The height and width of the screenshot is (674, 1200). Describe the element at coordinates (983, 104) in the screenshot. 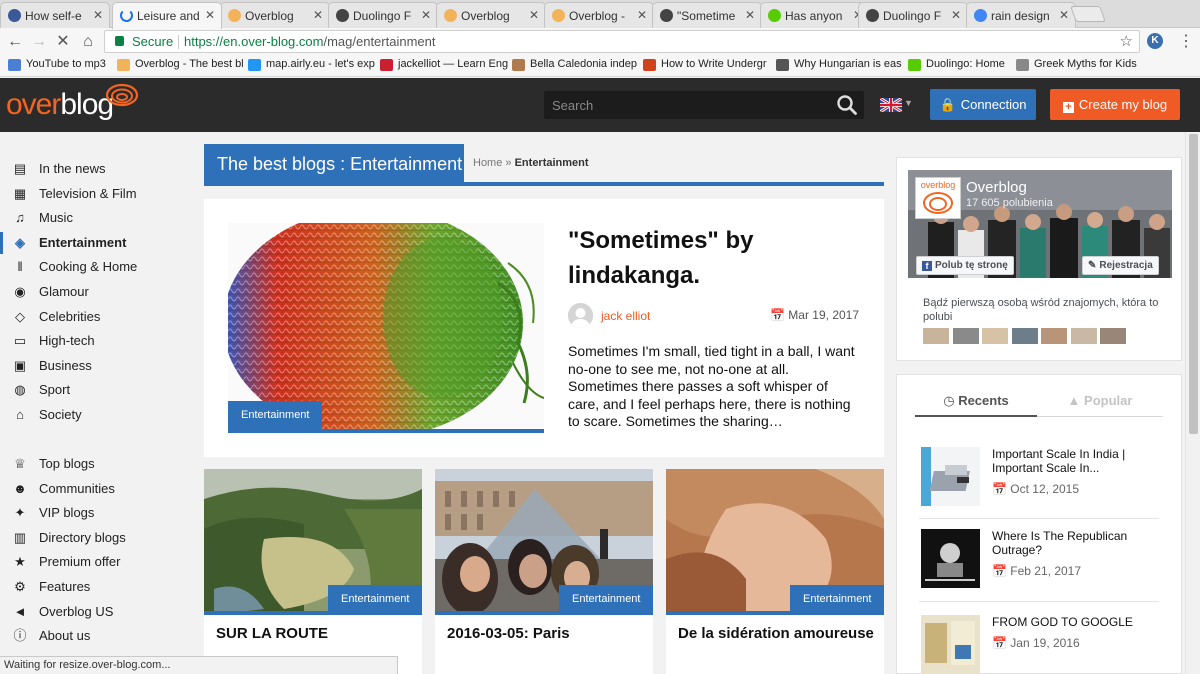

I see `connection-button: 🔒 Connection` at that location.